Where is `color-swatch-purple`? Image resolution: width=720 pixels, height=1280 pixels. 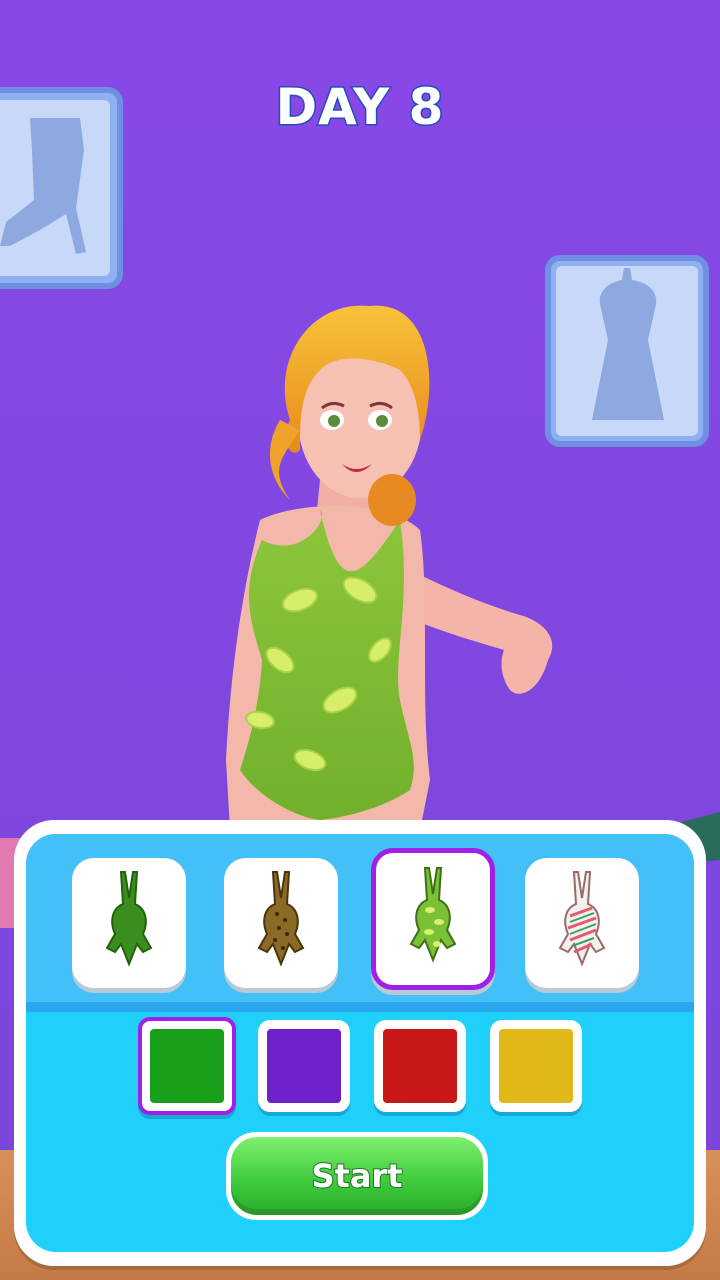 color-swatch-purple is located at coordinates (304, 1066).